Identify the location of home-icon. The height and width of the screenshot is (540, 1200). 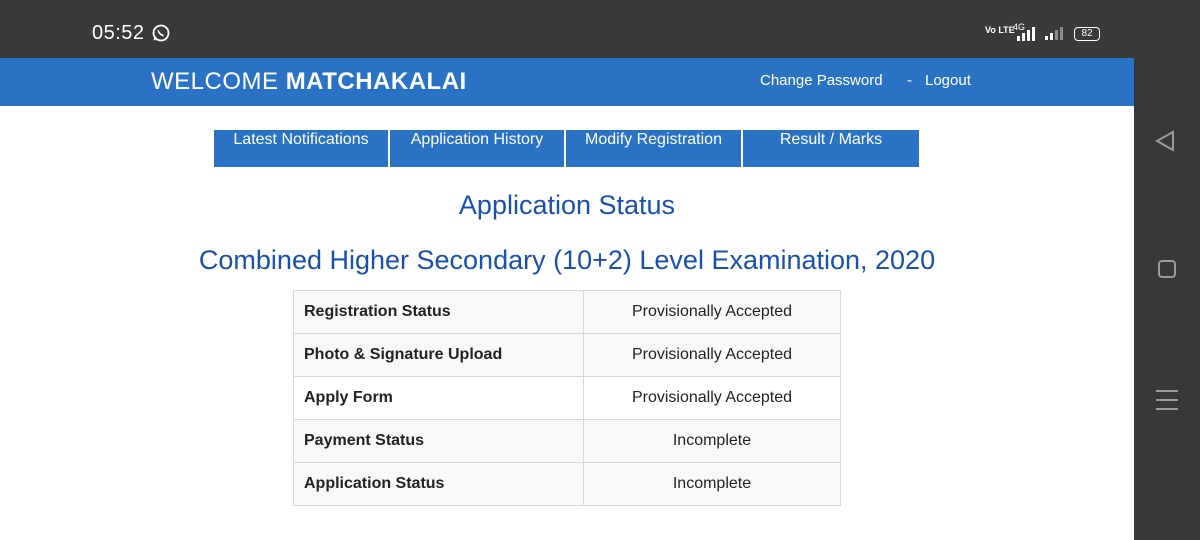
(1167, 269).